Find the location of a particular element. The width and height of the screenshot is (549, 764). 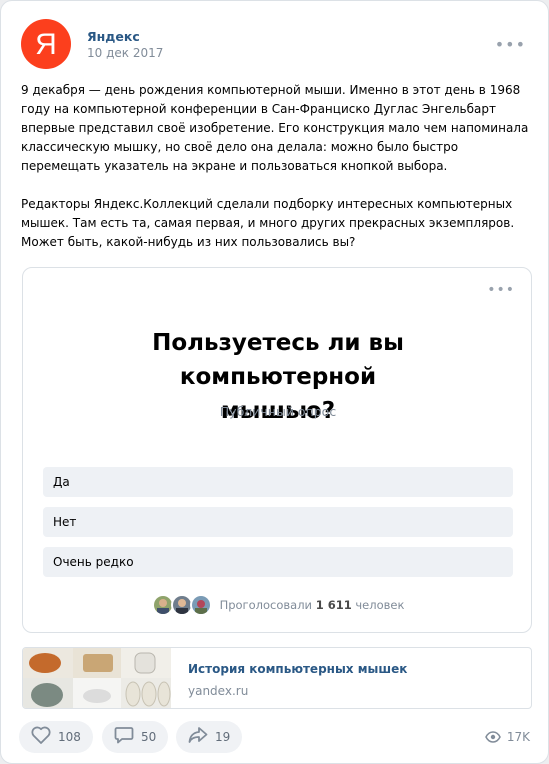

like-count: 108 is located at coordinates (69, 737).